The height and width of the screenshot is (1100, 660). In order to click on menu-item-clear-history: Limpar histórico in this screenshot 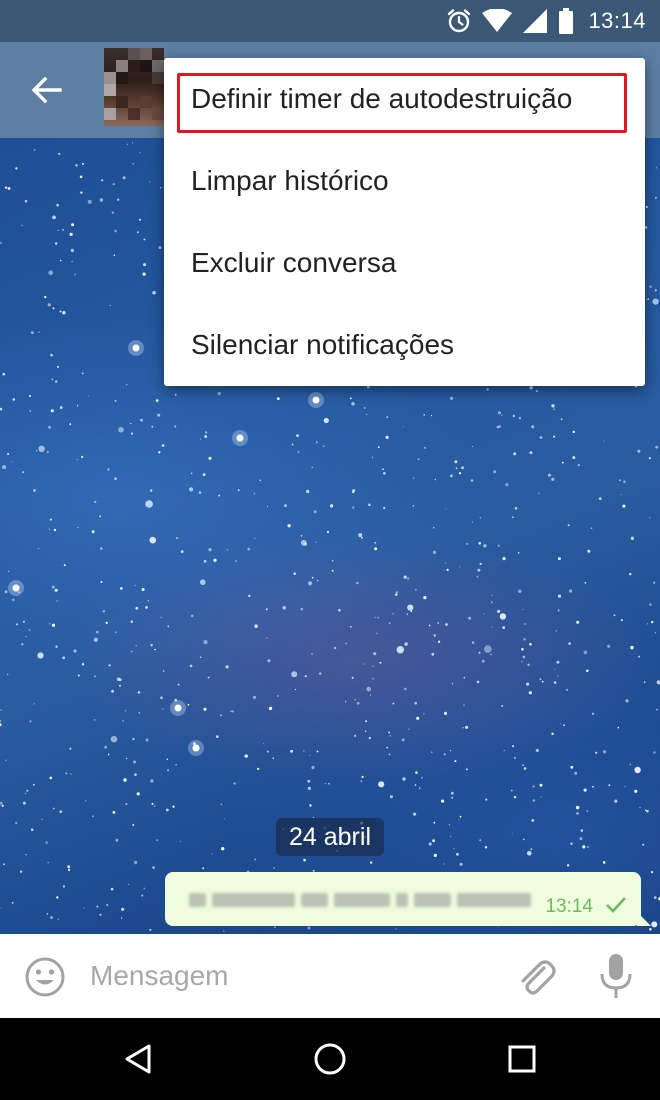, I will do `click(404, 181)`.